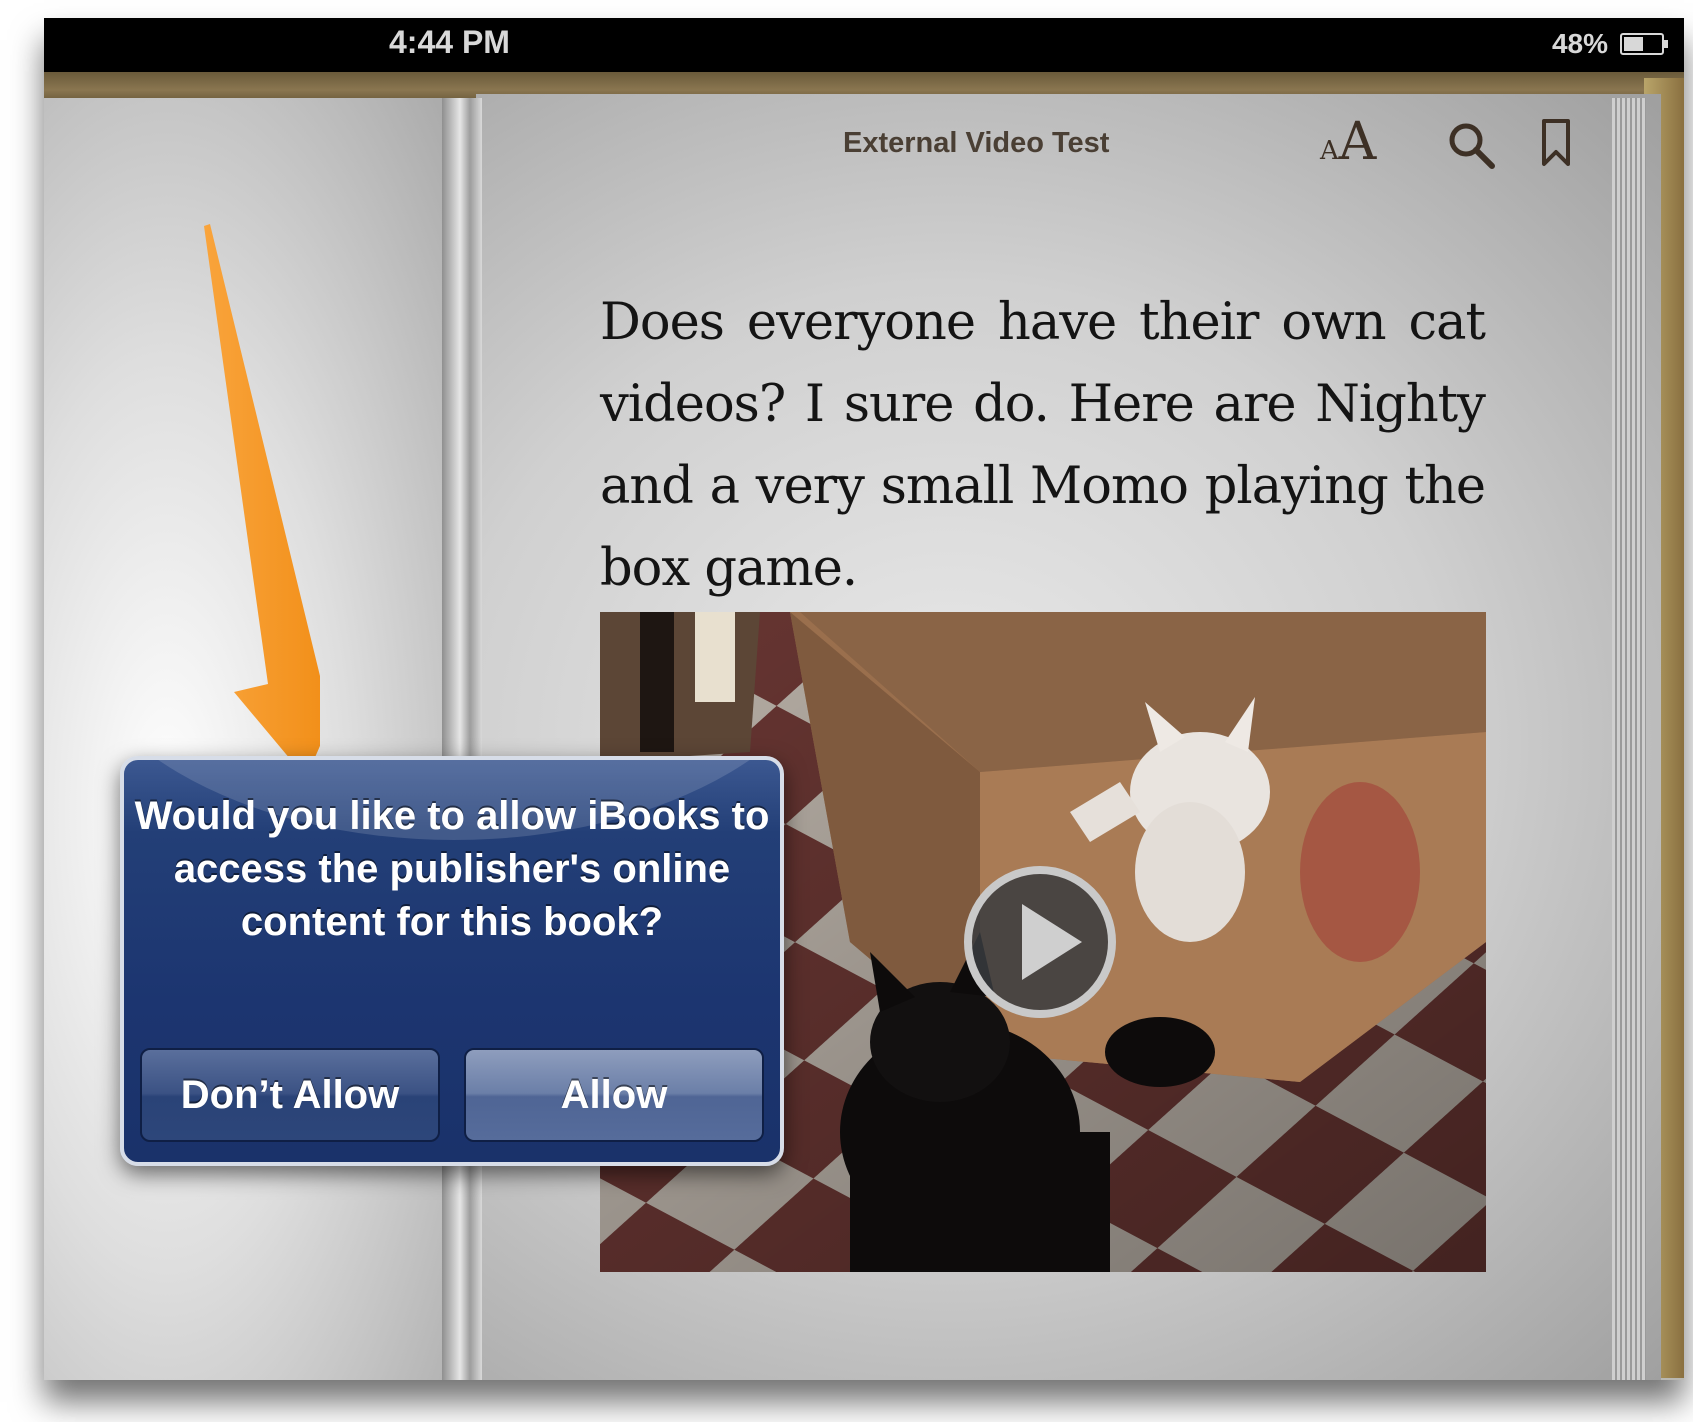  I want to click on battery-percent: 48%, so click(1579, 43).